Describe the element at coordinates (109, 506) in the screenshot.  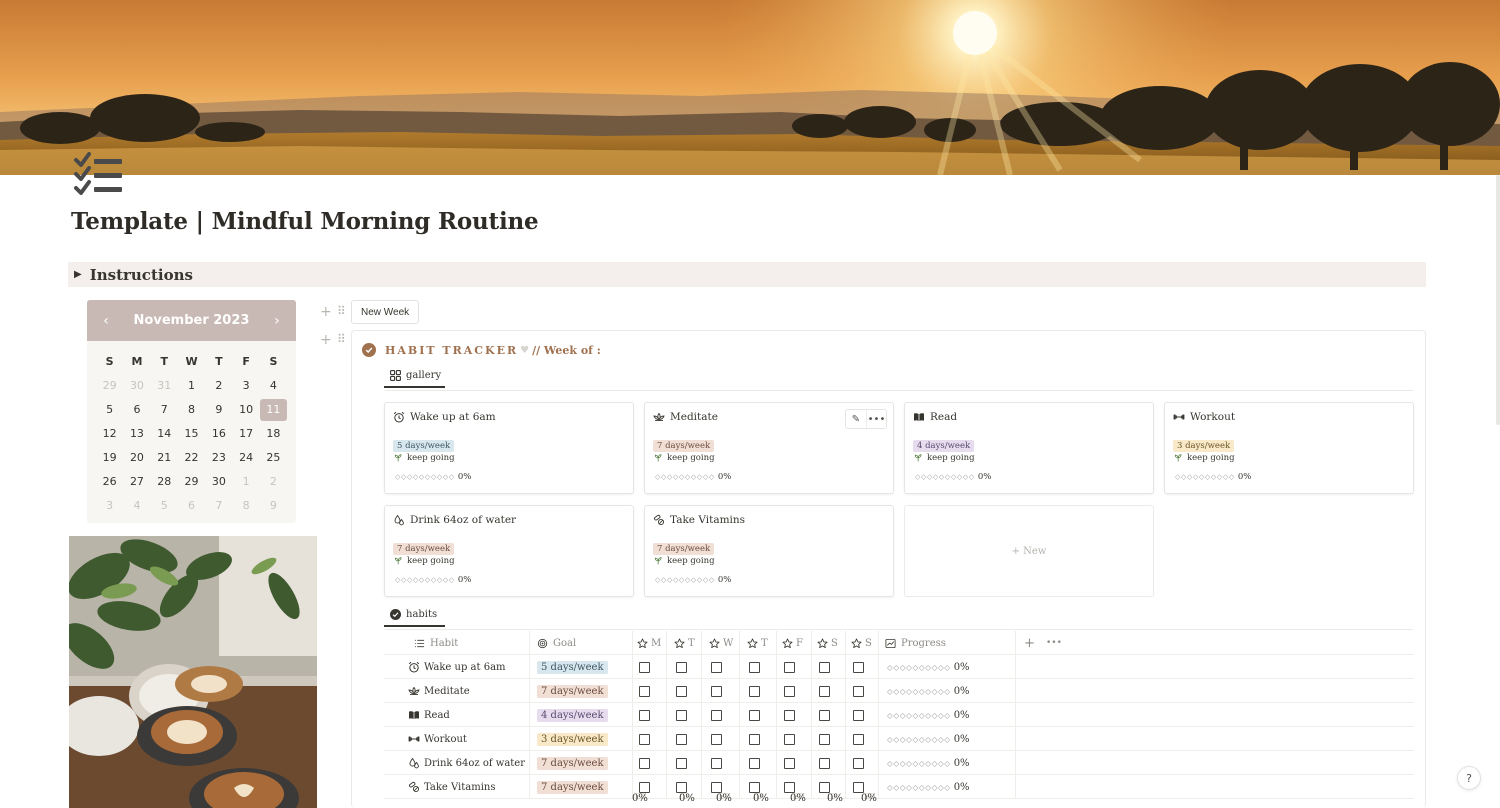
I see `calendar-day: 3` at that location.